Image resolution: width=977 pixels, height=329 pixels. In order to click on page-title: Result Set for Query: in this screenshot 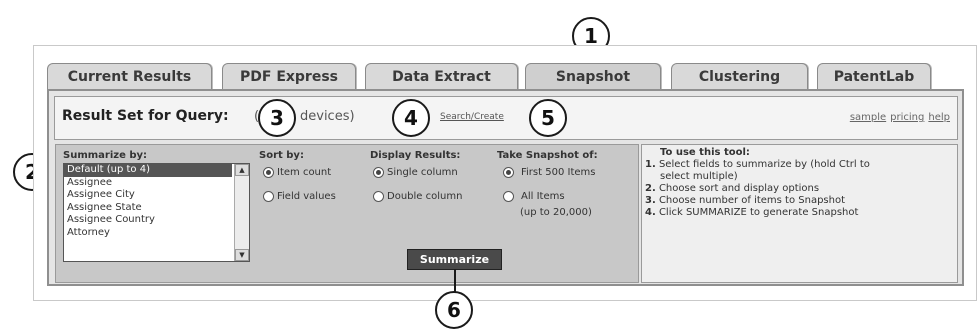, I will do `click(145, 116)`.